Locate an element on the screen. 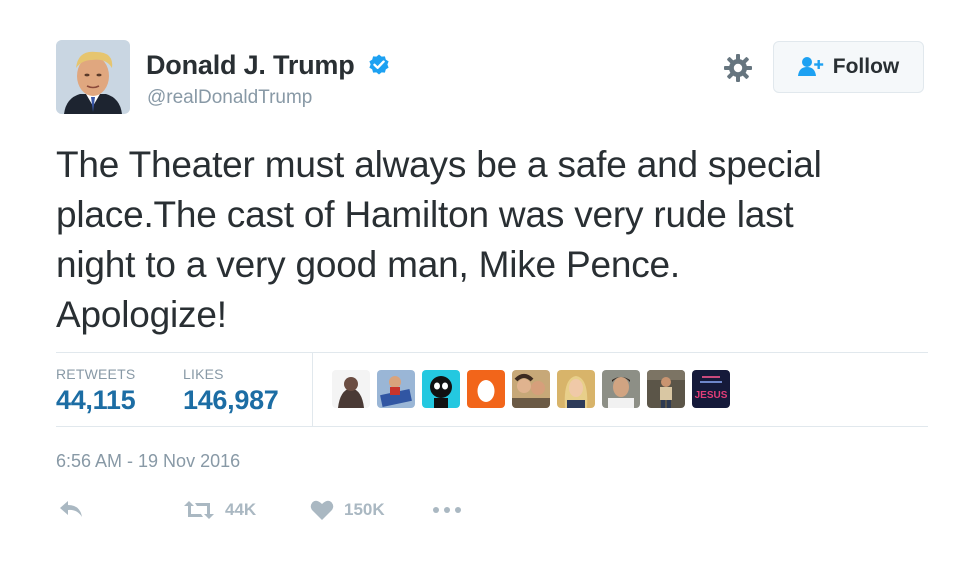  like-button: 150K is located at coordinates (347, 510).